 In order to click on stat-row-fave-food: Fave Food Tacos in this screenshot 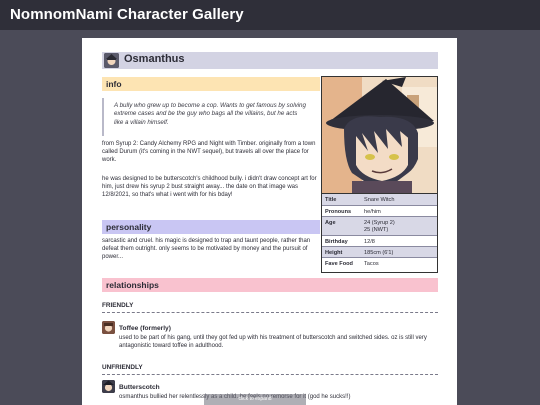, I will do `click(379, 262)`.